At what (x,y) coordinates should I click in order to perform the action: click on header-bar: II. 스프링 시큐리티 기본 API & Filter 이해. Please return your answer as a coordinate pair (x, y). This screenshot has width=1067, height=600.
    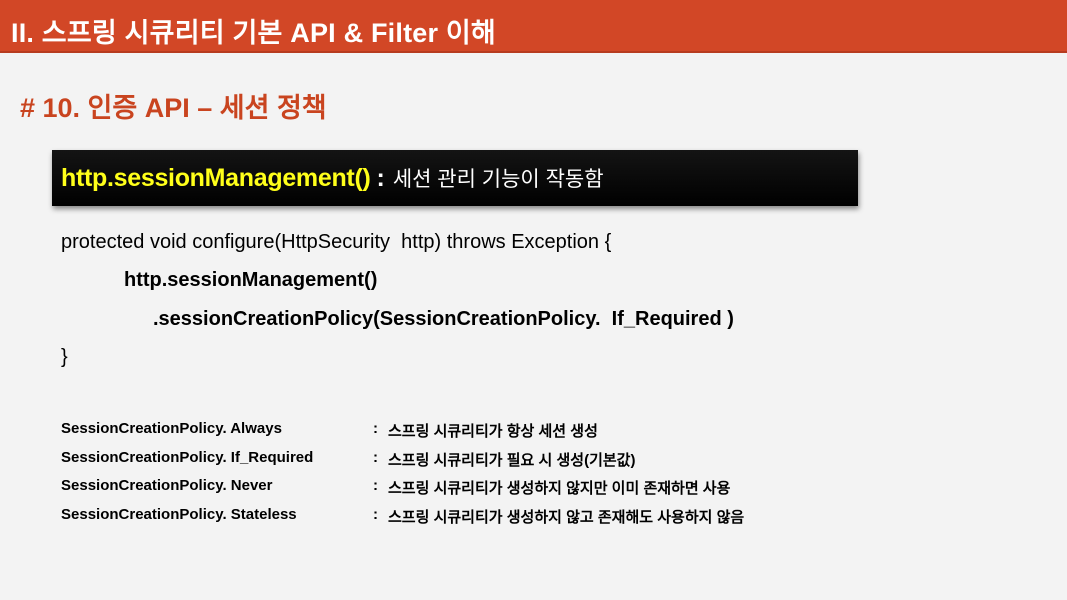
    Looking at the image, I should click on (533, 26).